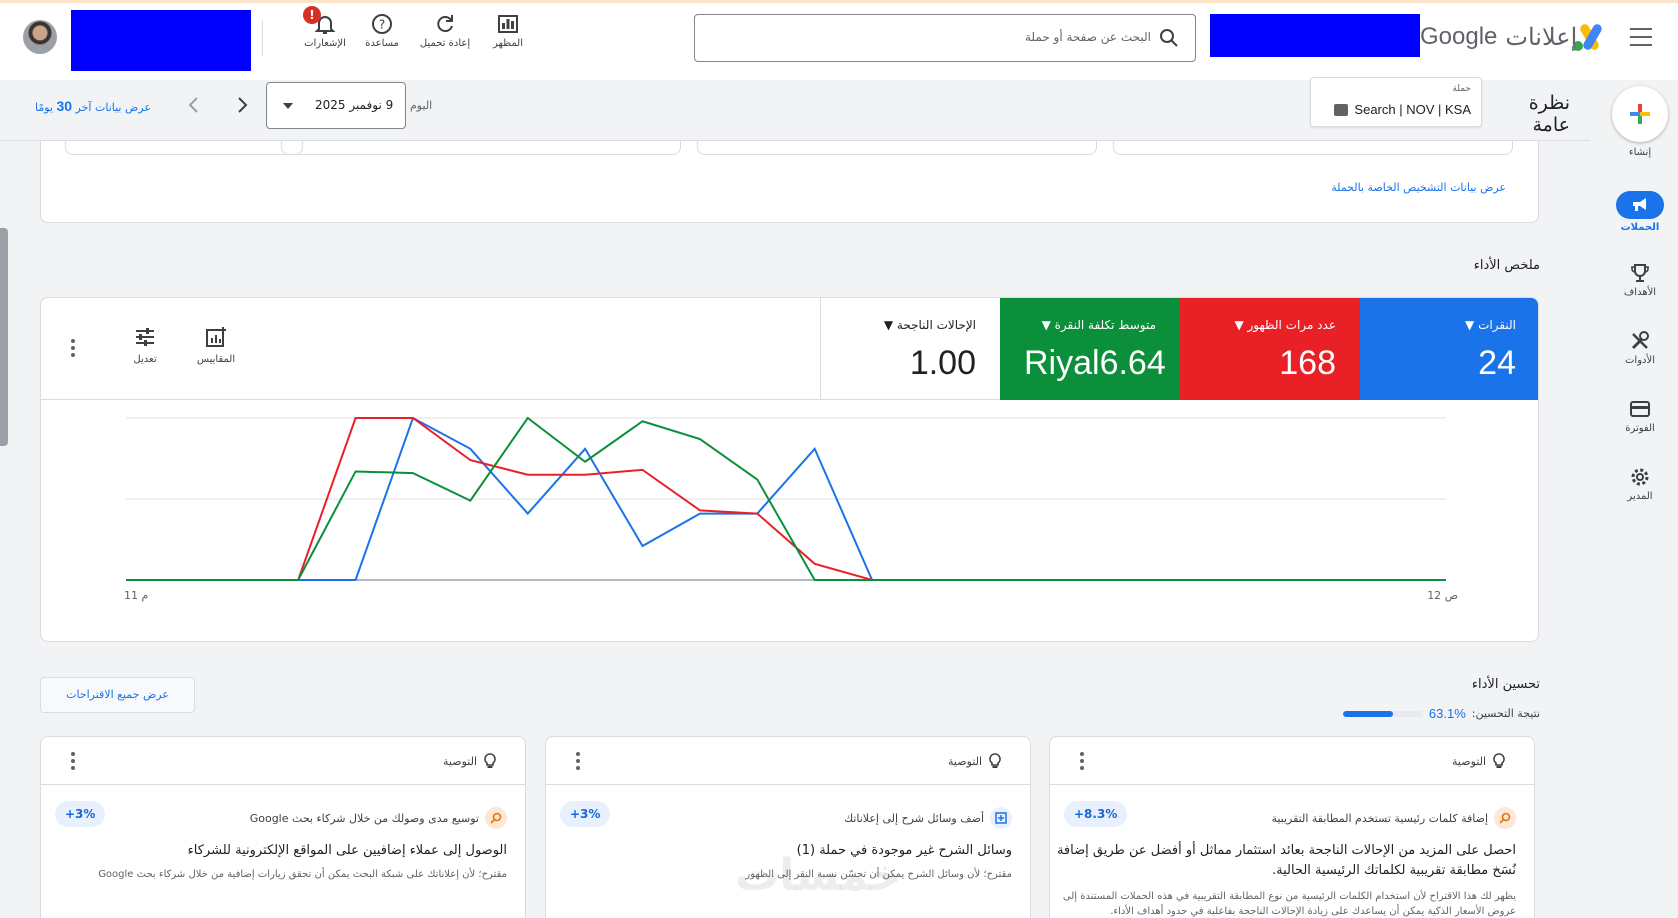 Image resolution: width=1678 pixels, height=918 pixels. Describe the element at coordinates (111, 107) in the screenshot. I see `last30-prefix: عرض بيانات آخر` at that location.